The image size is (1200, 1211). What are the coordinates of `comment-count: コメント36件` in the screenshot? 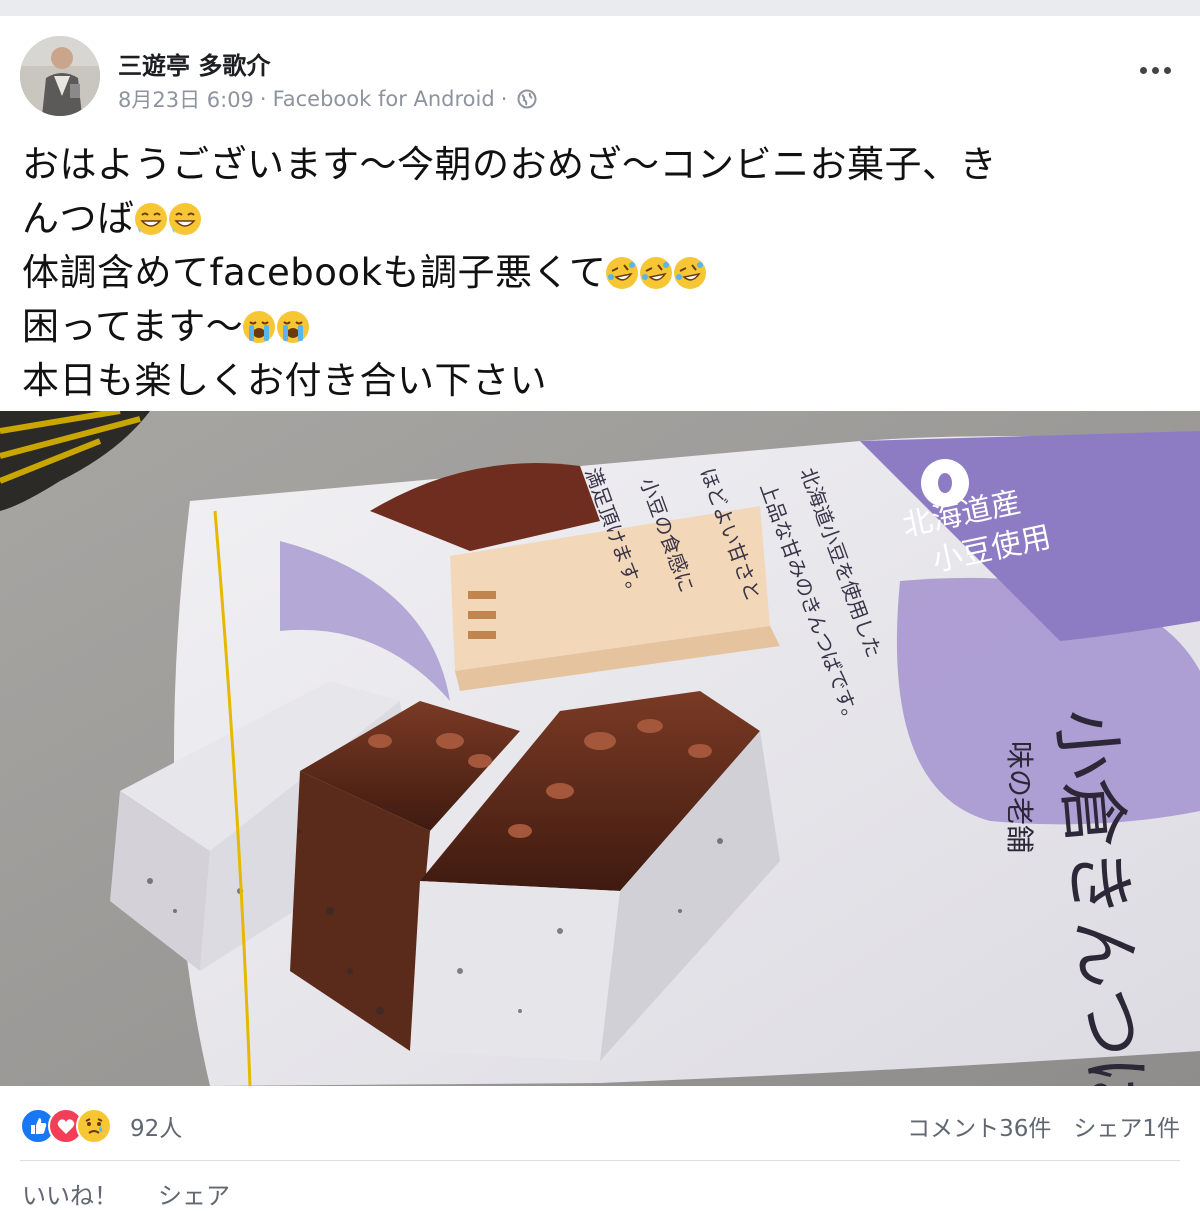 It's located at (979, 1129).